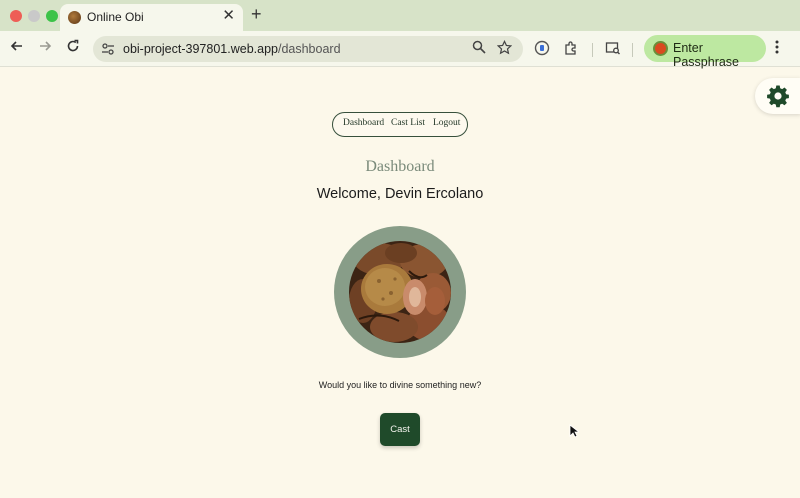 This screenshot has height=498, width=800. I want to click on site-info-icon, so click(108, 49).